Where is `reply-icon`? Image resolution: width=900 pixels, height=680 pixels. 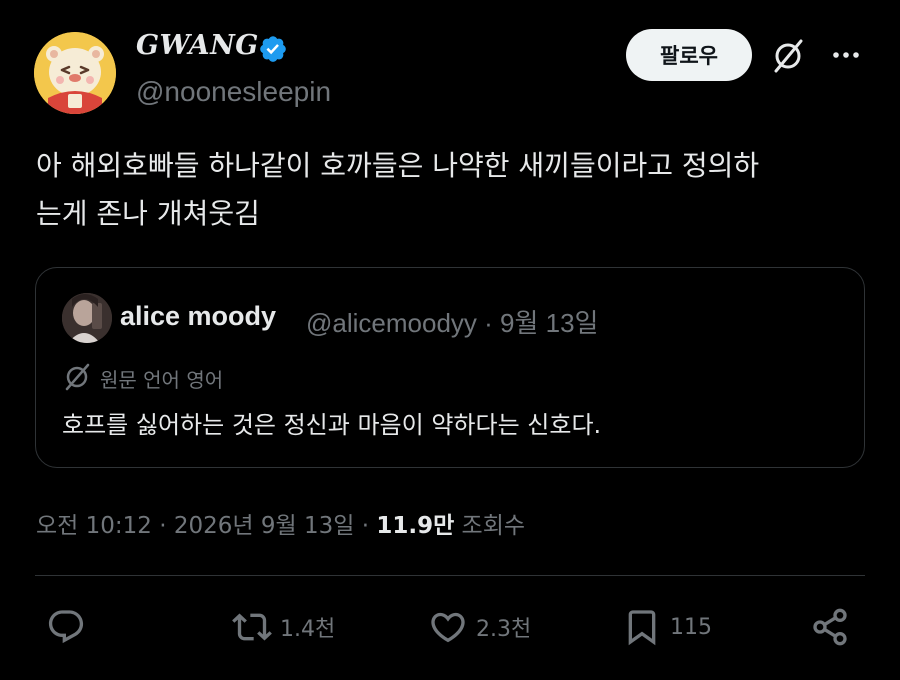
reply-icon is located at coordinates (66, 627).